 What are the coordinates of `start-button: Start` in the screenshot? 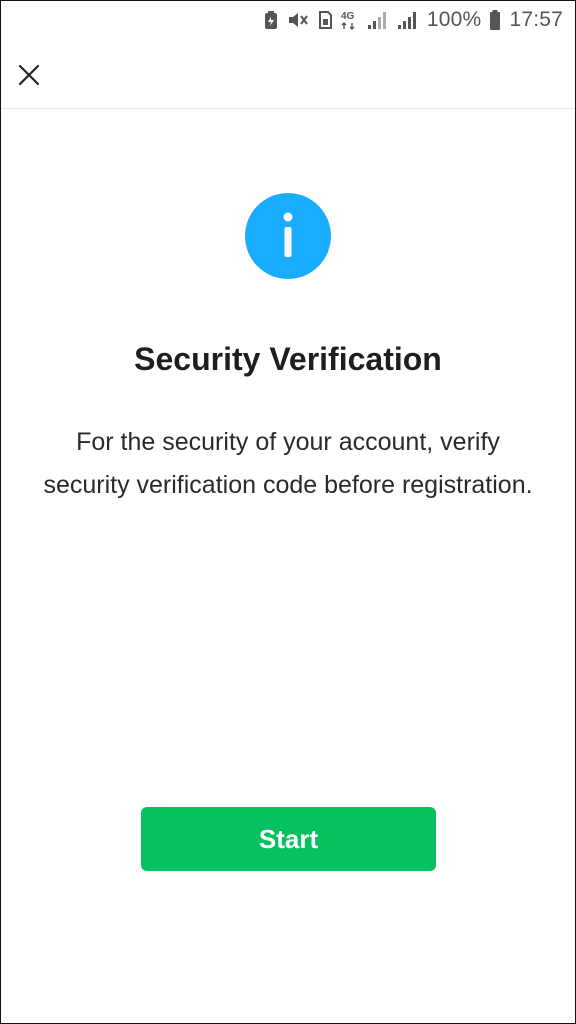 It's located at (288, 839).